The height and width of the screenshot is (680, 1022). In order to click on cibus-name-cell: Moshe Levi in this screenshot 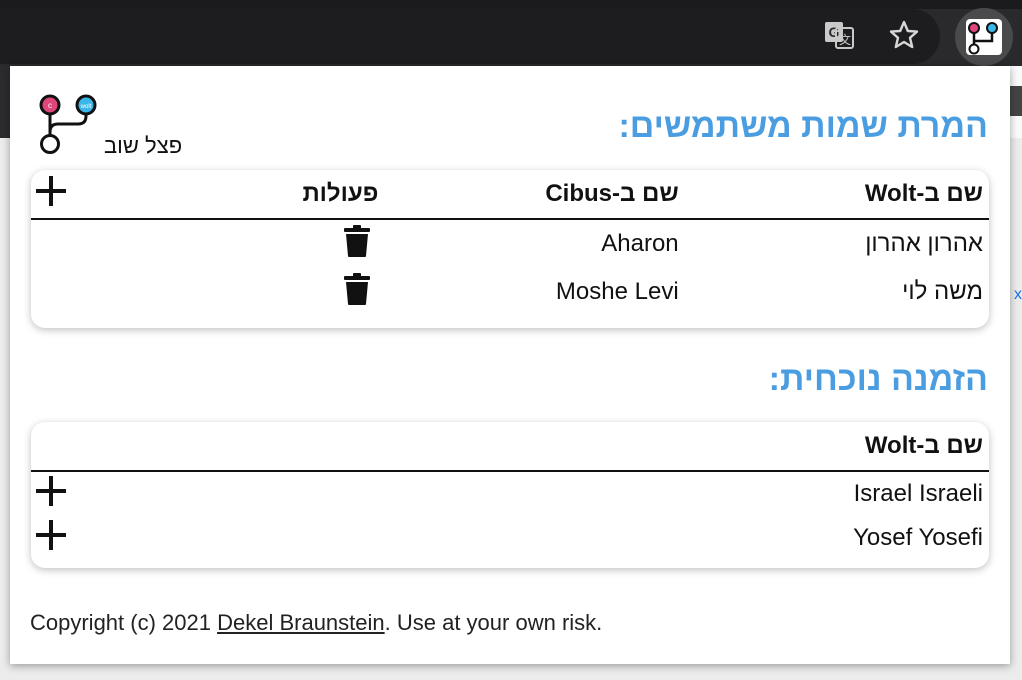, I will do `click(617, 291)`.